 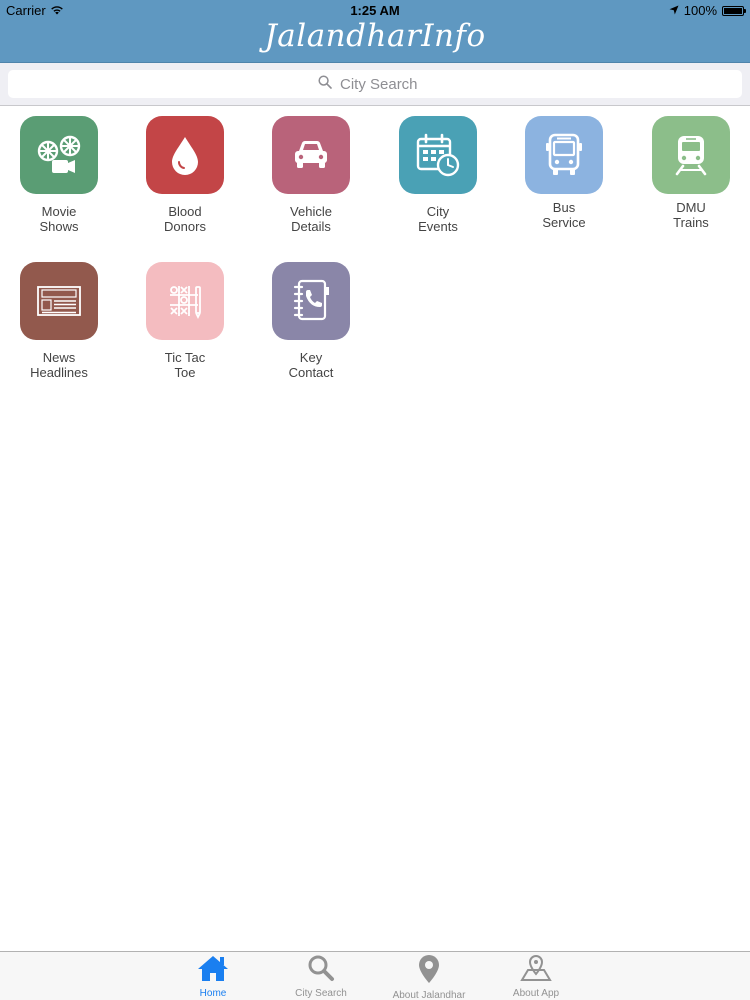 What do you see at coordinates (59, 226) in the screenshot?
I see `tile-label-line2: Shows` at bounding box center [59, 226].